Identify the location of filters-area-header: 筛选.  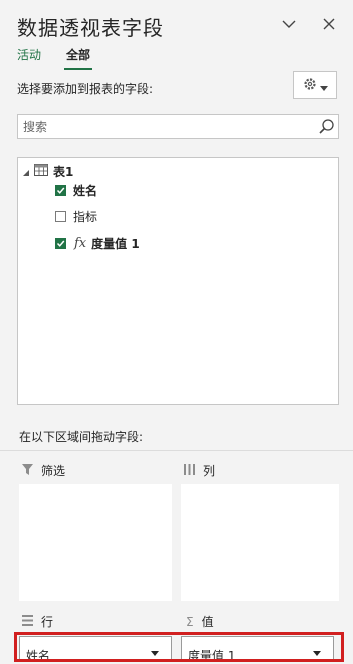
(43, 470).